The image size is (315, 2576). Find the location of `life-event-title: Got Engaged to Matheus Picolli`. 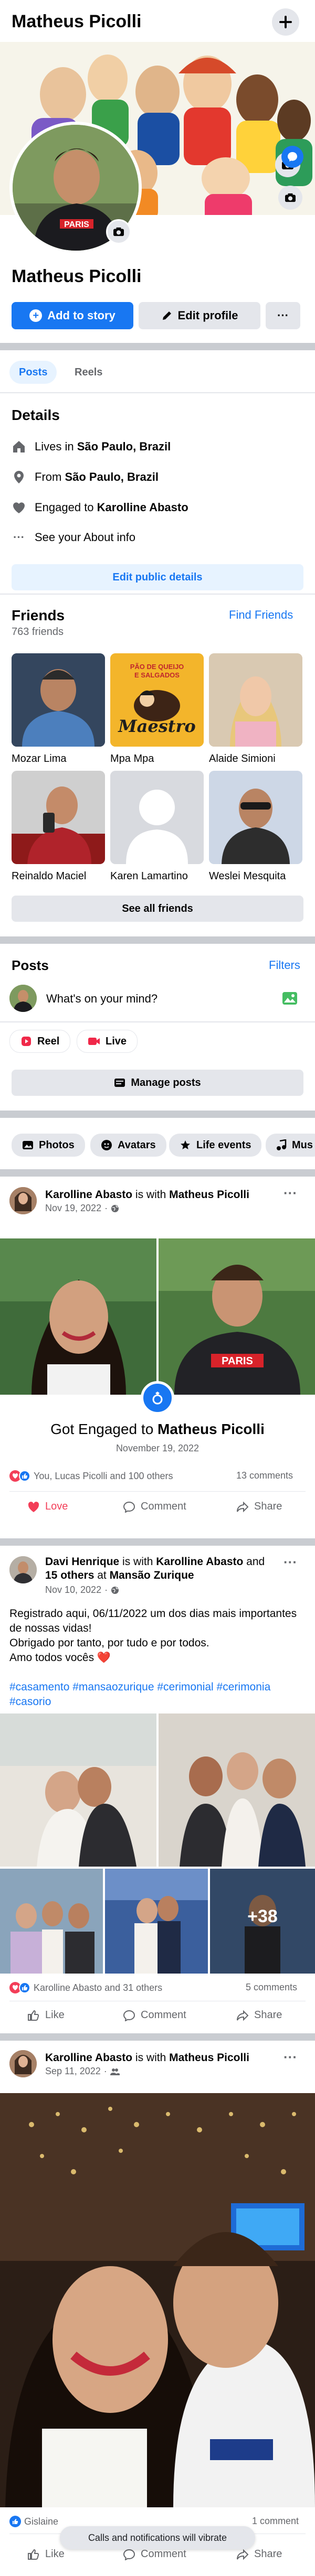

life-event-title: Got Engaged to Matheus Picolli is located at coordinates (157, 1429).